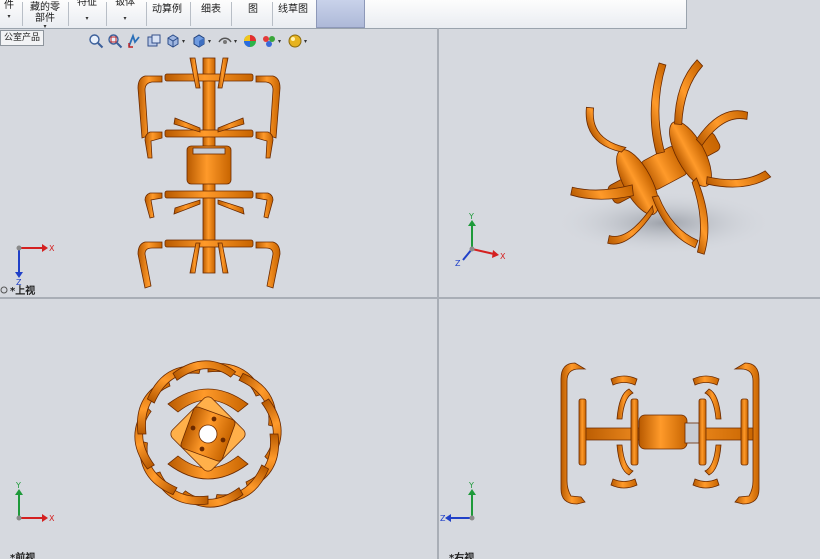 Image resolution: width=820 pixels, height=559 pixels. Describe the element at coordinates (45, 15) in the screenshot. I see `ribbon-btn-hidden-parts: 藏的零 部件 ▾` at that location.